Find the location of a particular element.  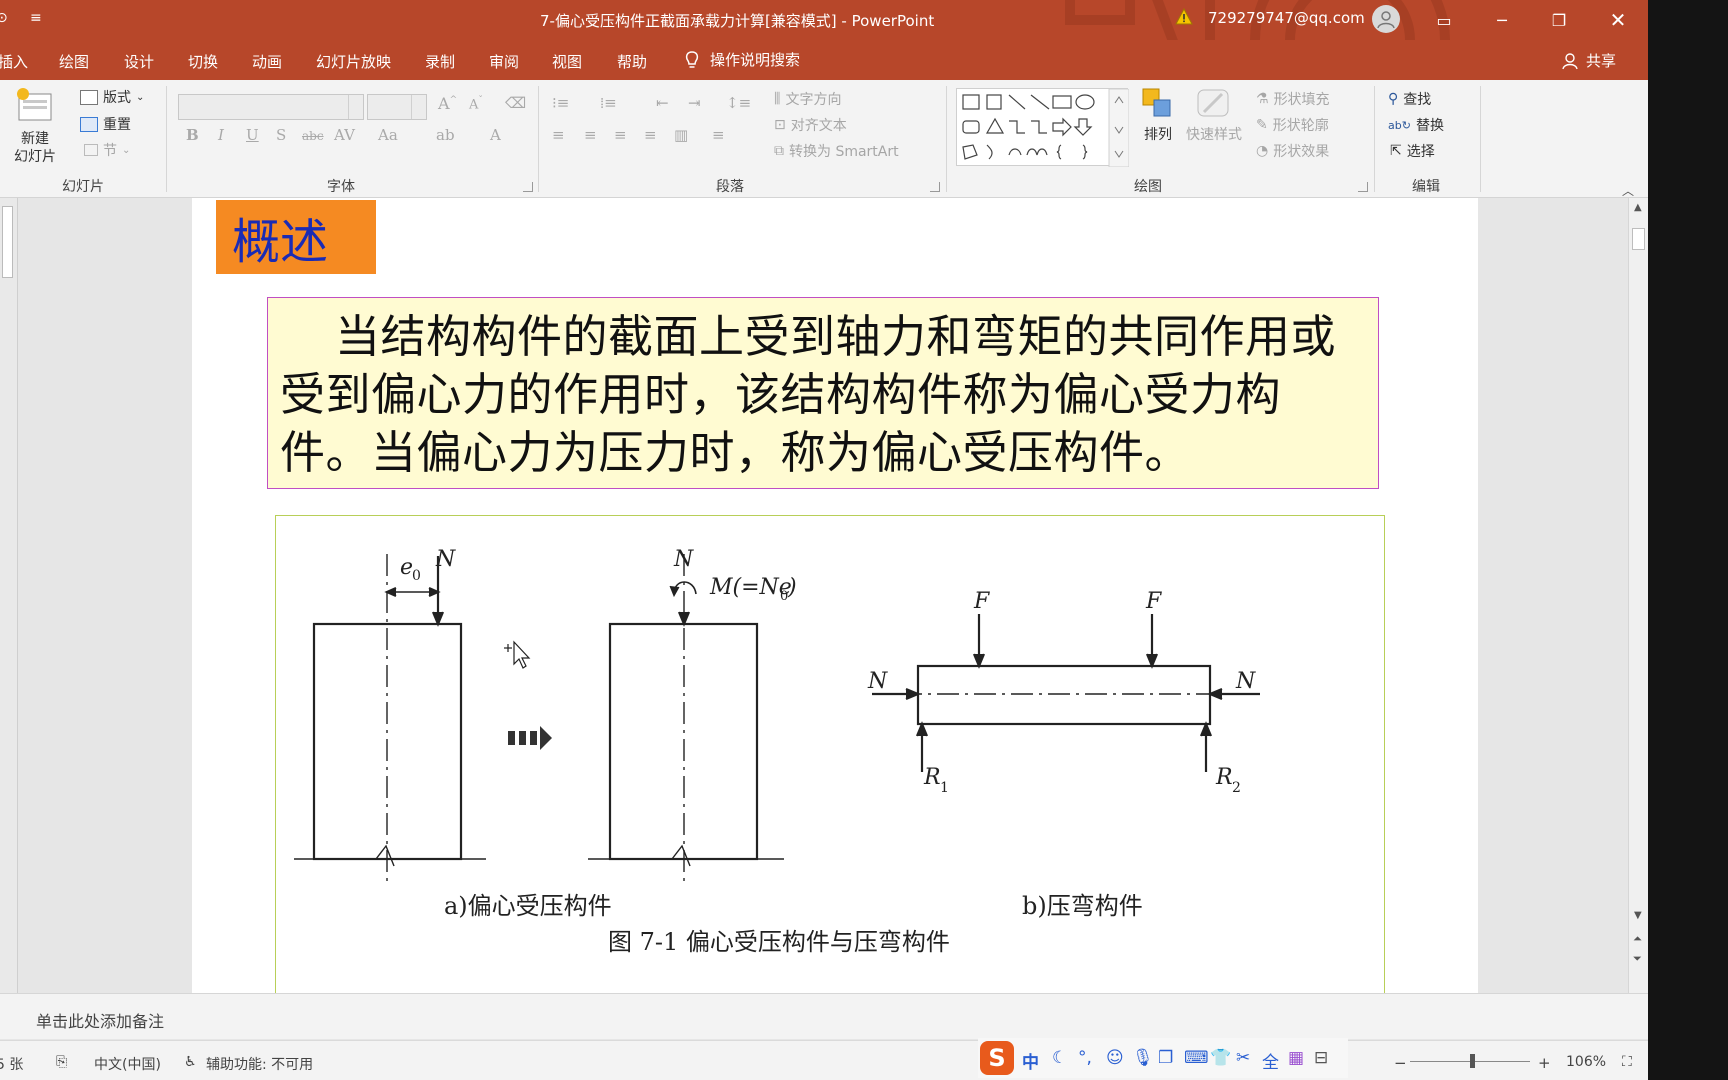

emoji-icon: ☺ is located at coordinates (1115, 1058).